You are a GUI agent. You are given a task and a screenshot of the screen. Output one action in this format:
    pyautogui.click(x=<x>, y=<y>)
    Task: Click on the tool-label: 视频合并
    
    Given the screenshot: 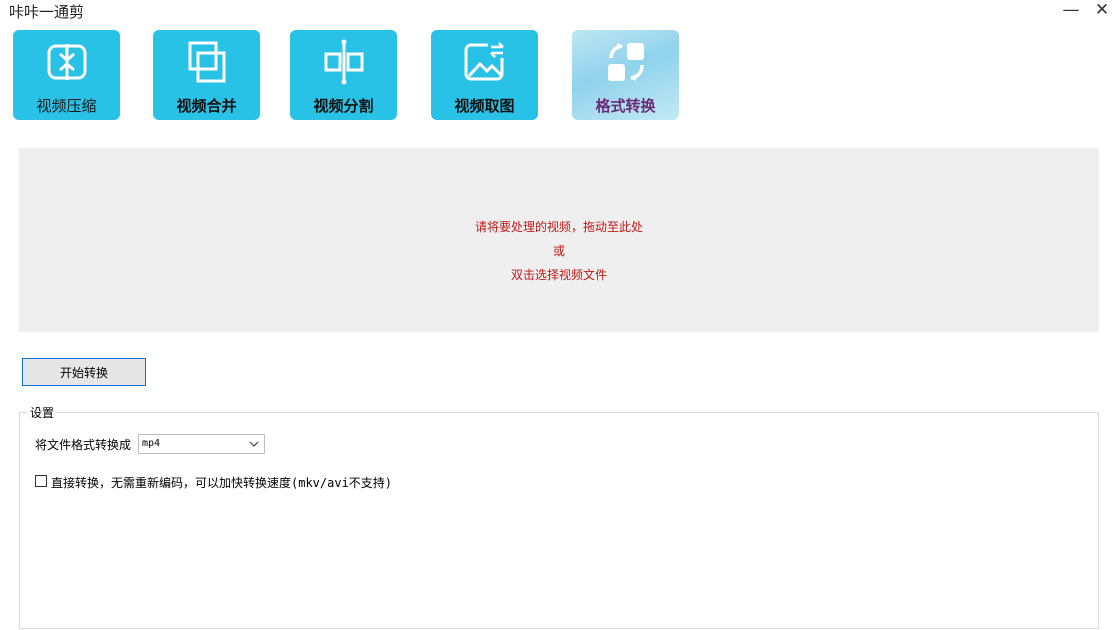 What is the action you would take?
    pyautogui.click(x=206, y=106)
    